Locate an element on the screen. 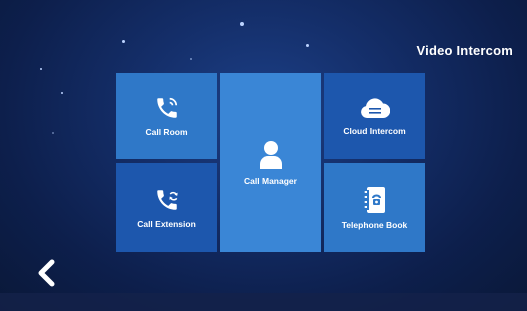 This screenshot has width=527, height=311. person-icon is located at coordinates (271, 155).